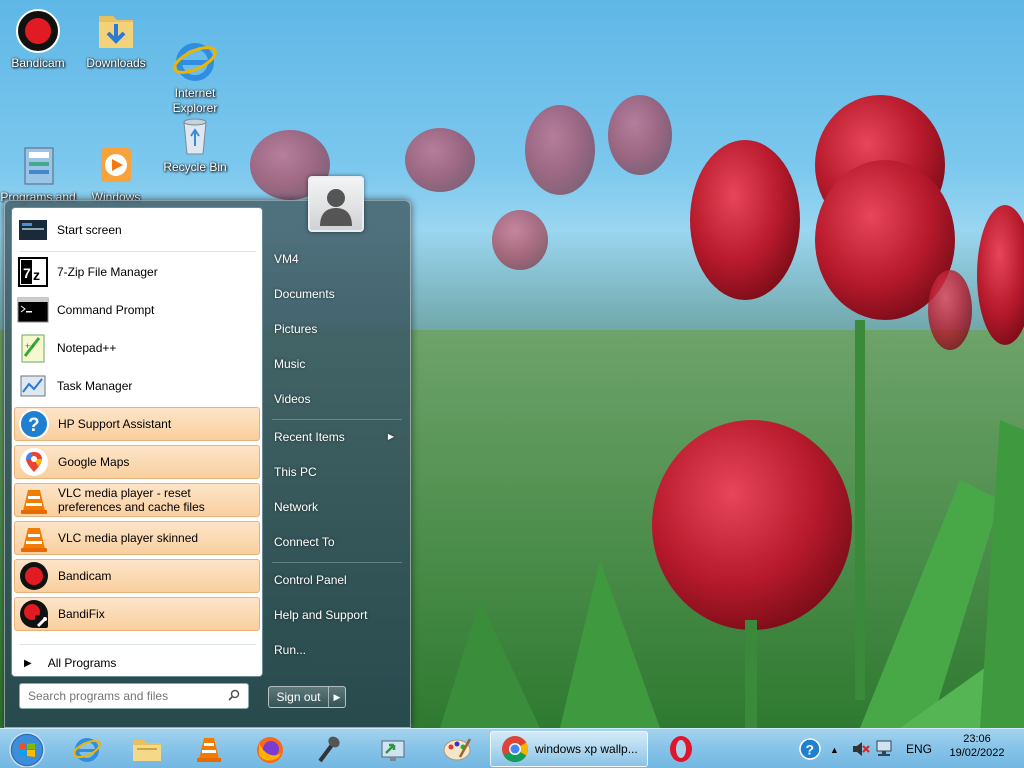  Describe the element at coordinates (234, 696) in the screenshot. I see `search-icon` at that location.